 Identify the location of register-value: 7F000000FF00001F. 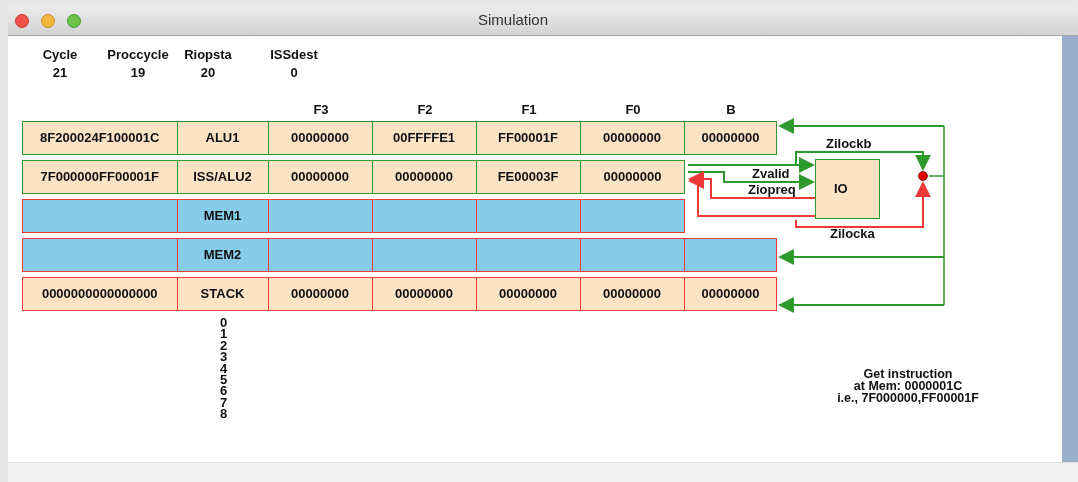
(99, 177).